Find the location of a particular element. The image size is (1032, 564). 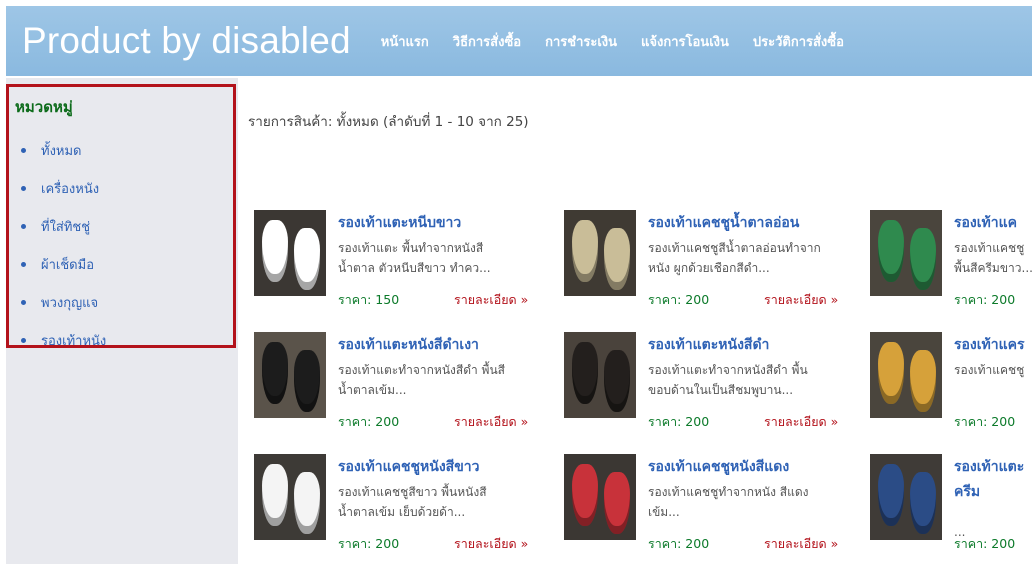

product-description-line: รองเท้าแตะทำจากหนังสีดำ พื้นสี is located at coordinates (421, 370).